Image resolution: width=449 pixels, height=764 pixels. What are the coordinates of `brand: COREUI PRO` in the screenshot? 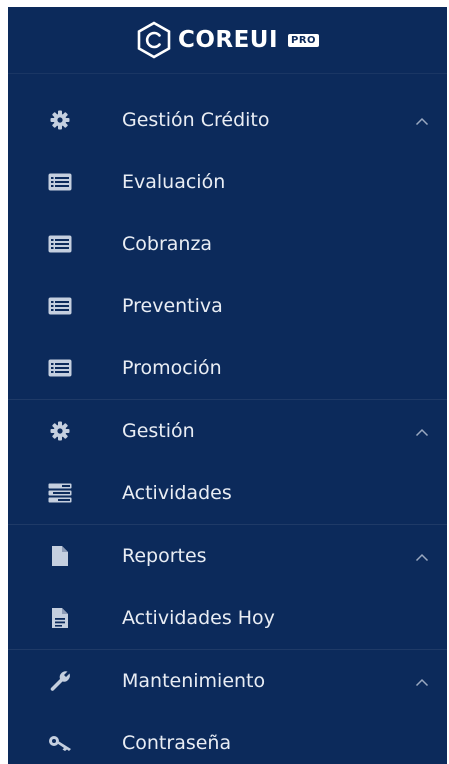 It's located at (227, 40).